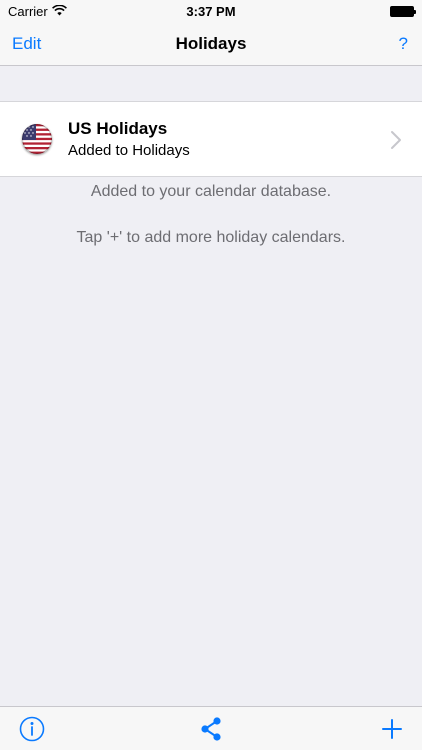 The width and height of the screenshot is (422, 750). I want to click on status-left: Carrier, so click(37, 11).